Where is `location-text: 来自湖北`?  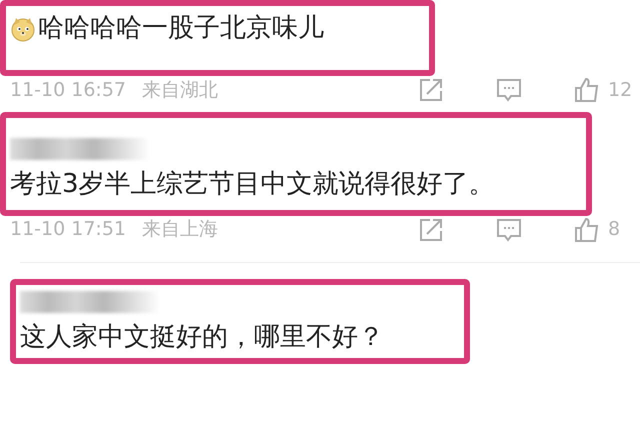
location-text: 来自湖北 is located at coordinates (180, 90).